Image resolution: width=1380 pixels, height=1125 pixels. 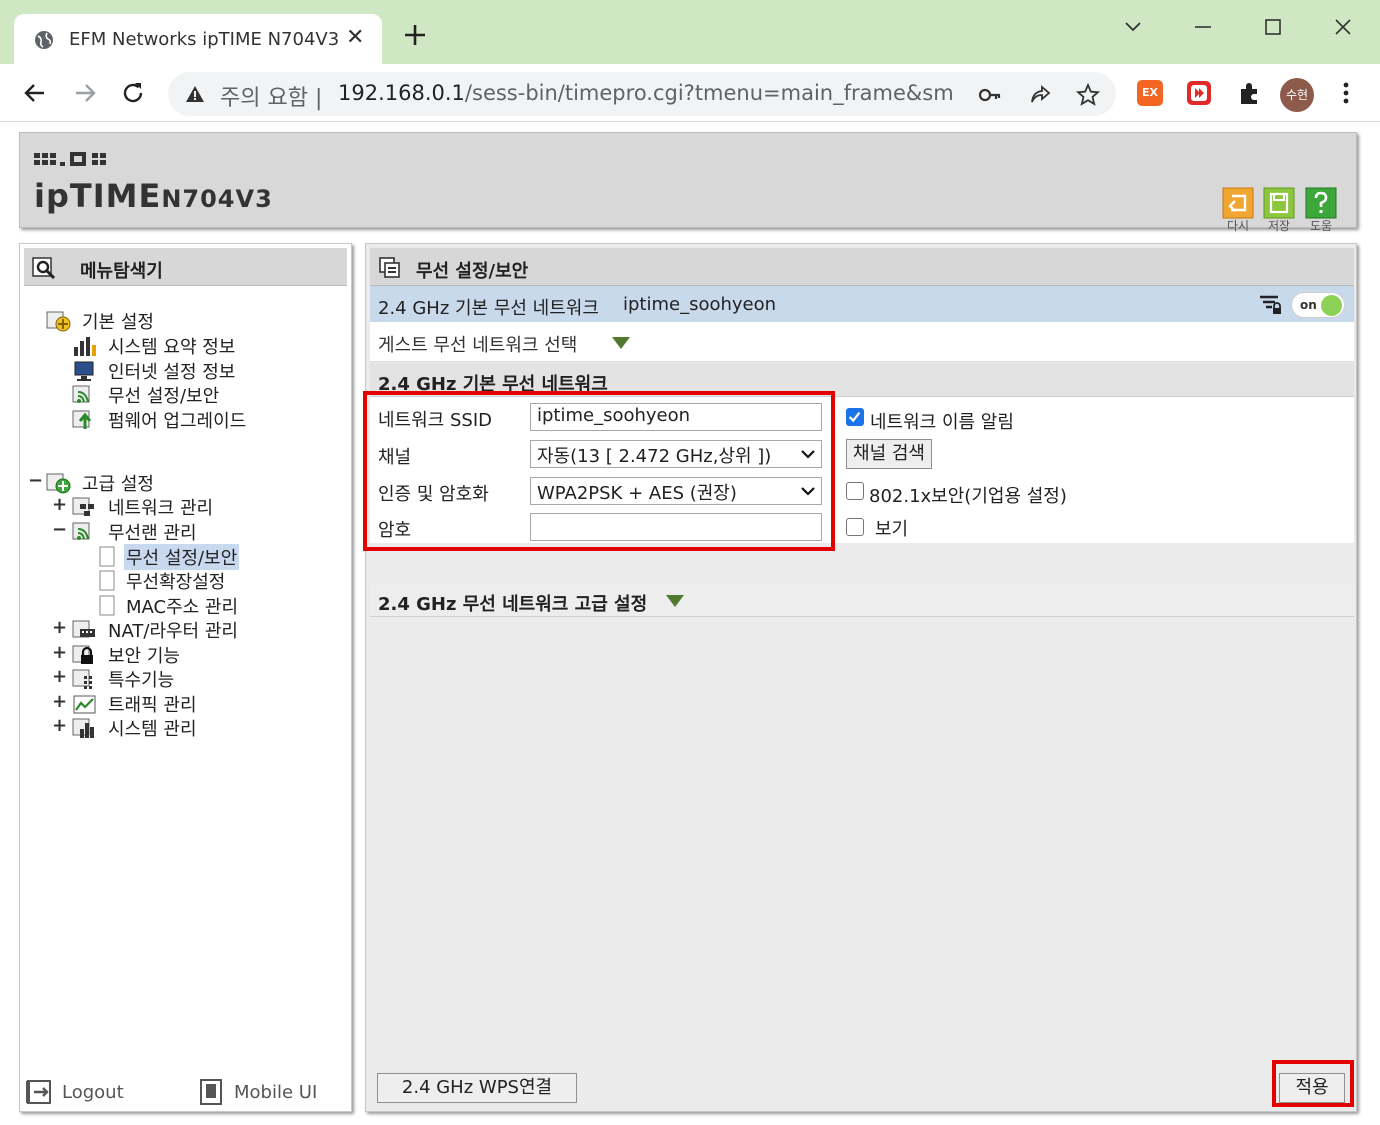 I want to click on minimize-icon, so click(x=1203, y=27).